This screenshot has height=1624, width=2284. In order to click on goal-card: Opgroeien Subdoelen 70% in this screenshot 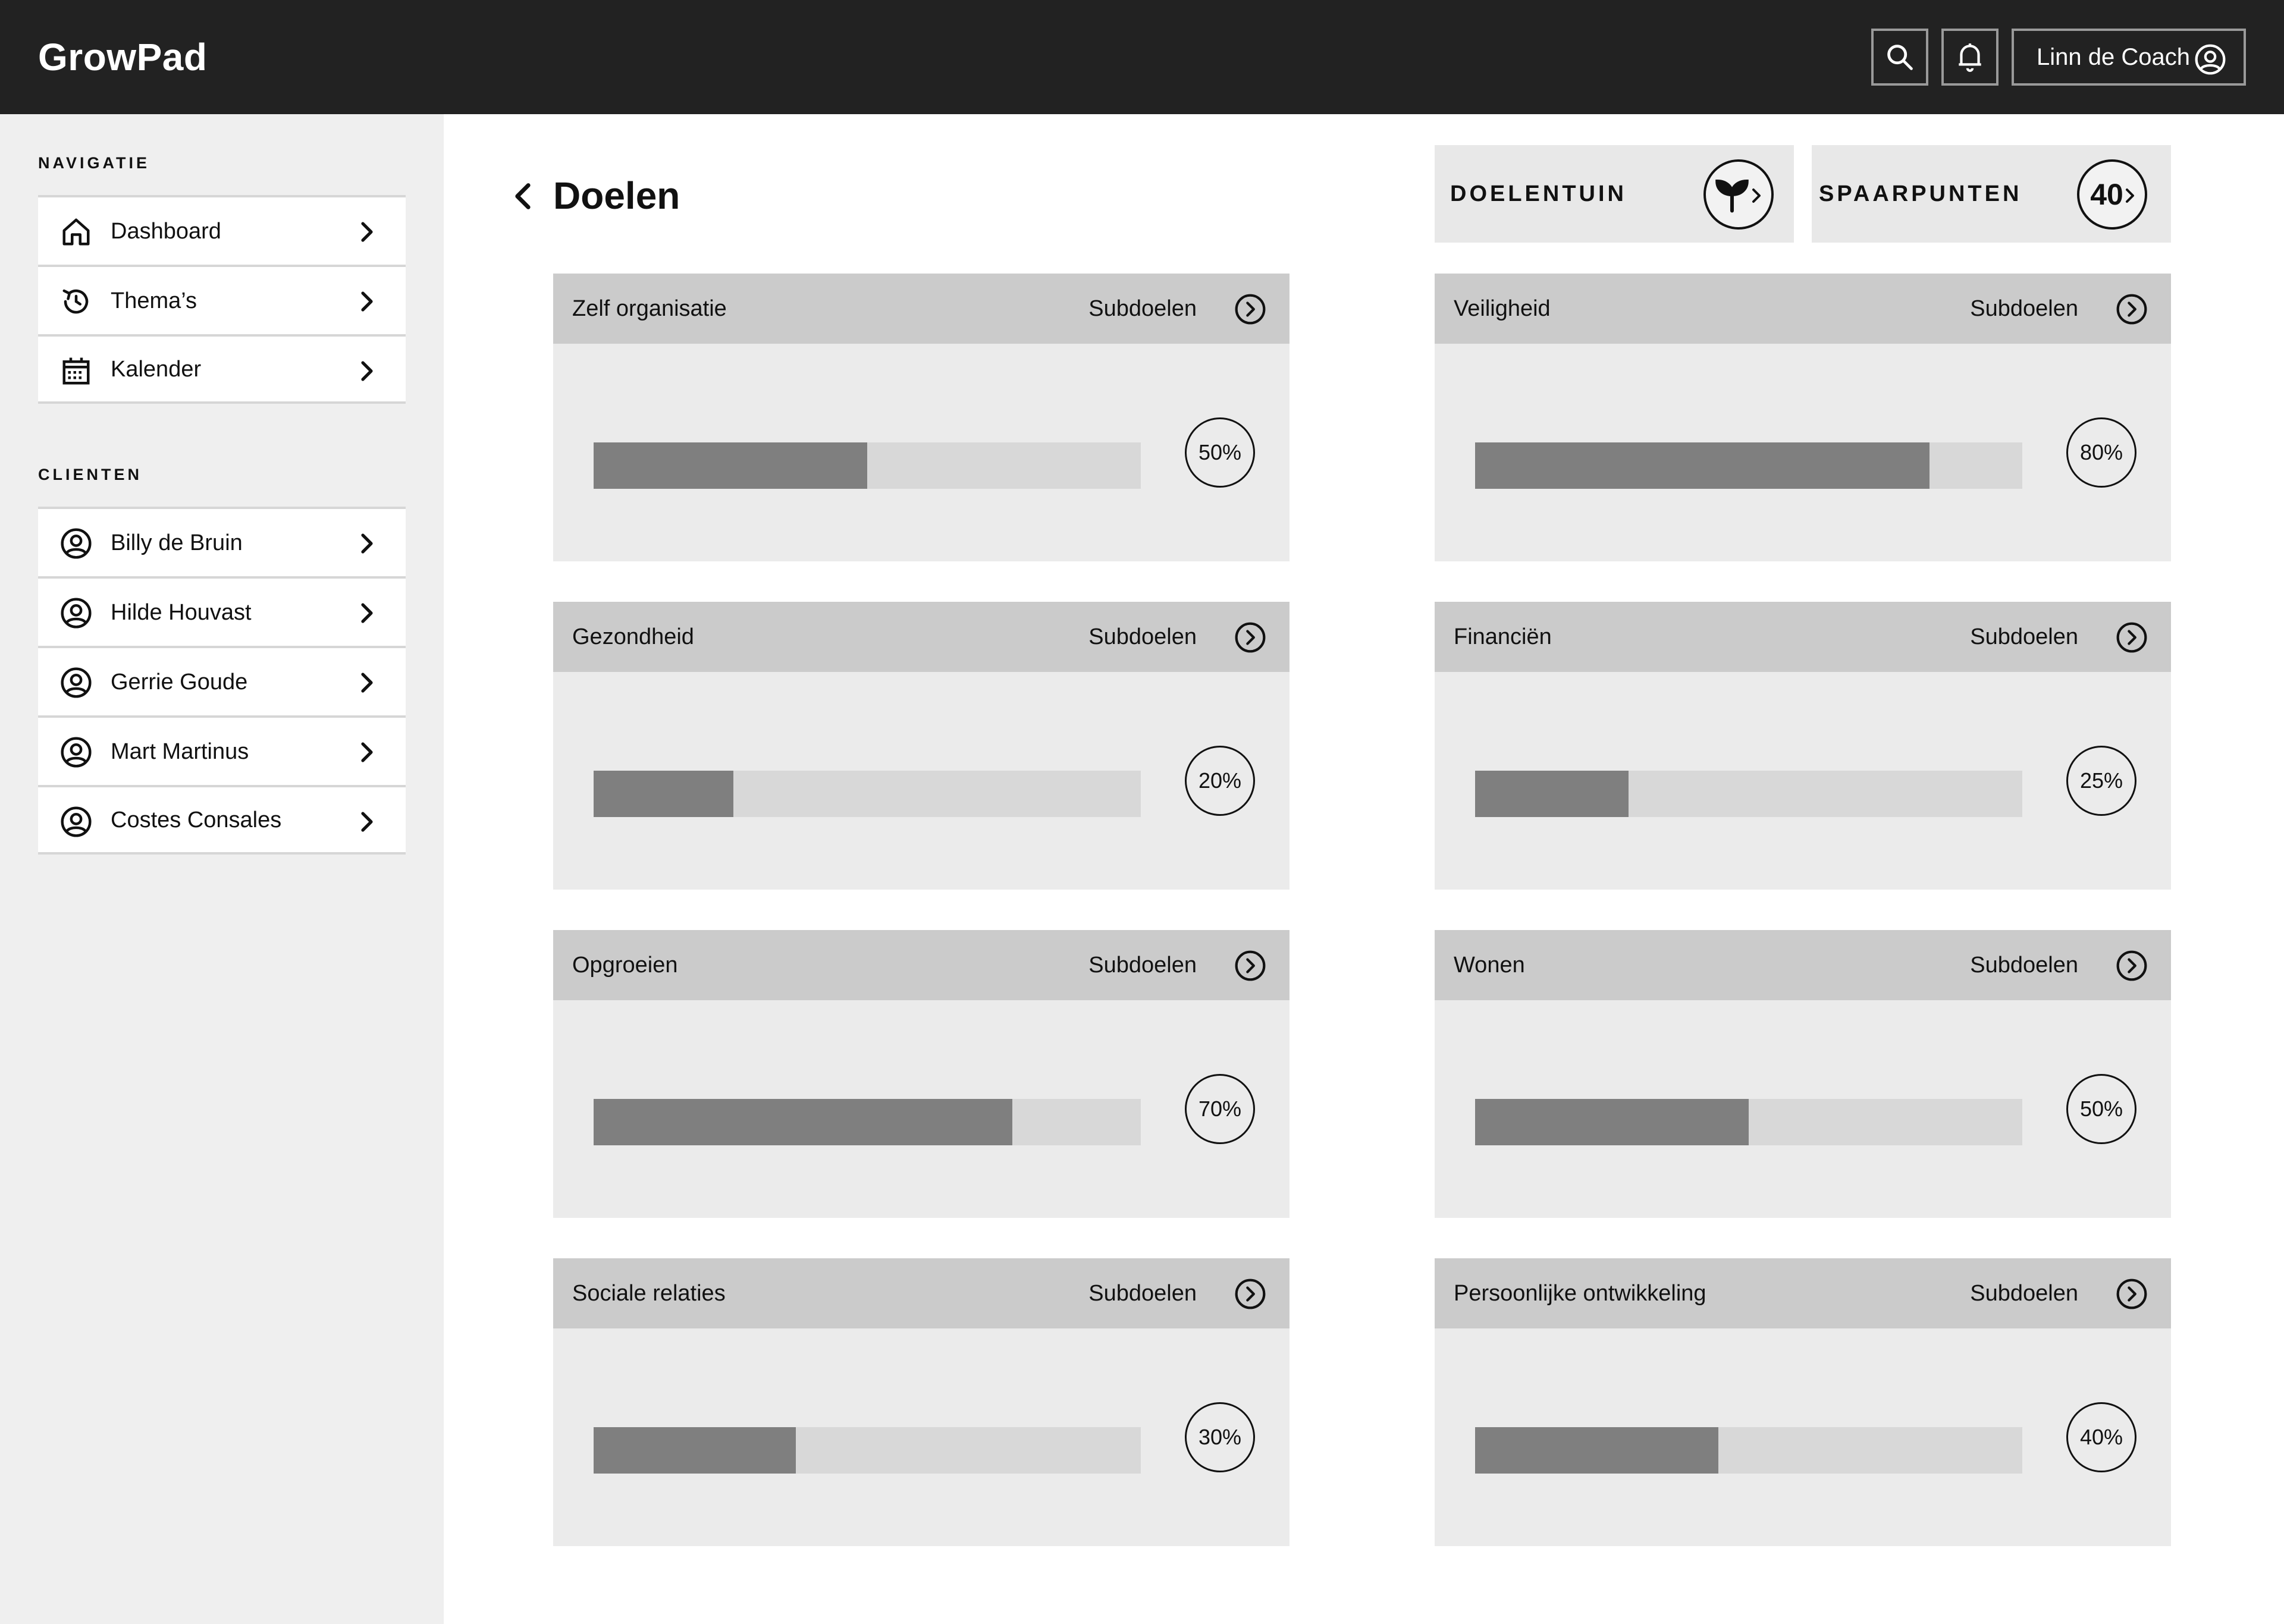, I will do `click(922, 1074)`.